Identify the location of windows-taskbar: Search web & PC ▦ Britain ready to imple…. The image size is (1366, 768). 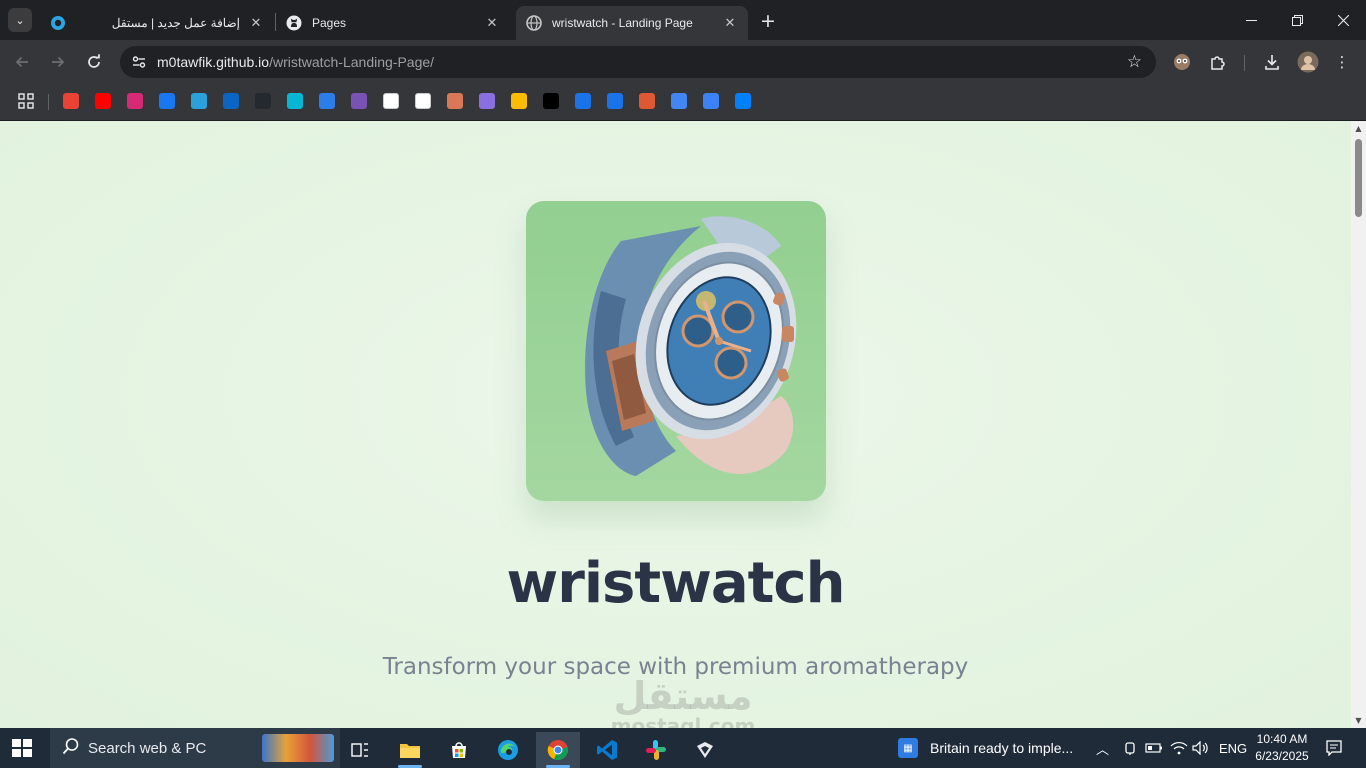
(683, 748).